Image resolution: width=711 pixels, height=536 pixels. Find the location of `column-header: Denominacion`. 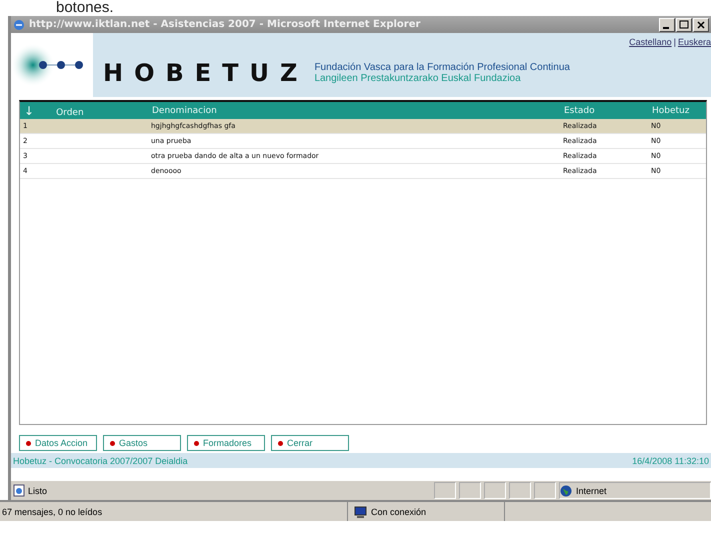

column-header: Denominacion is located at coordinates (354, 110).